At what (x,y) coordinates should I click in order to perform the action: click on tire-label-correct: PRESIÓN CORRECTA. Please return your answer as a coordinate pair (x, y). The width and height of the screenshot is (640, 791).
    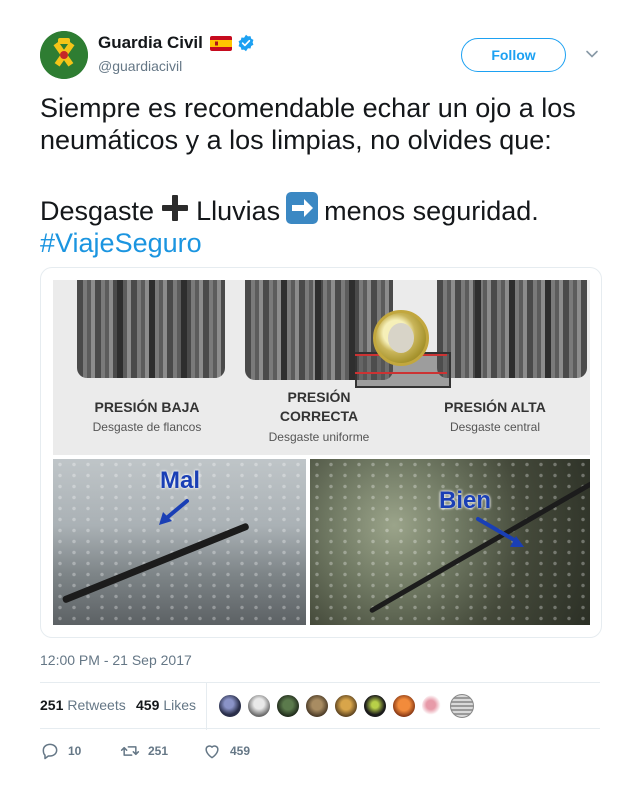
    Looking at the image, I should click on (319, 406).